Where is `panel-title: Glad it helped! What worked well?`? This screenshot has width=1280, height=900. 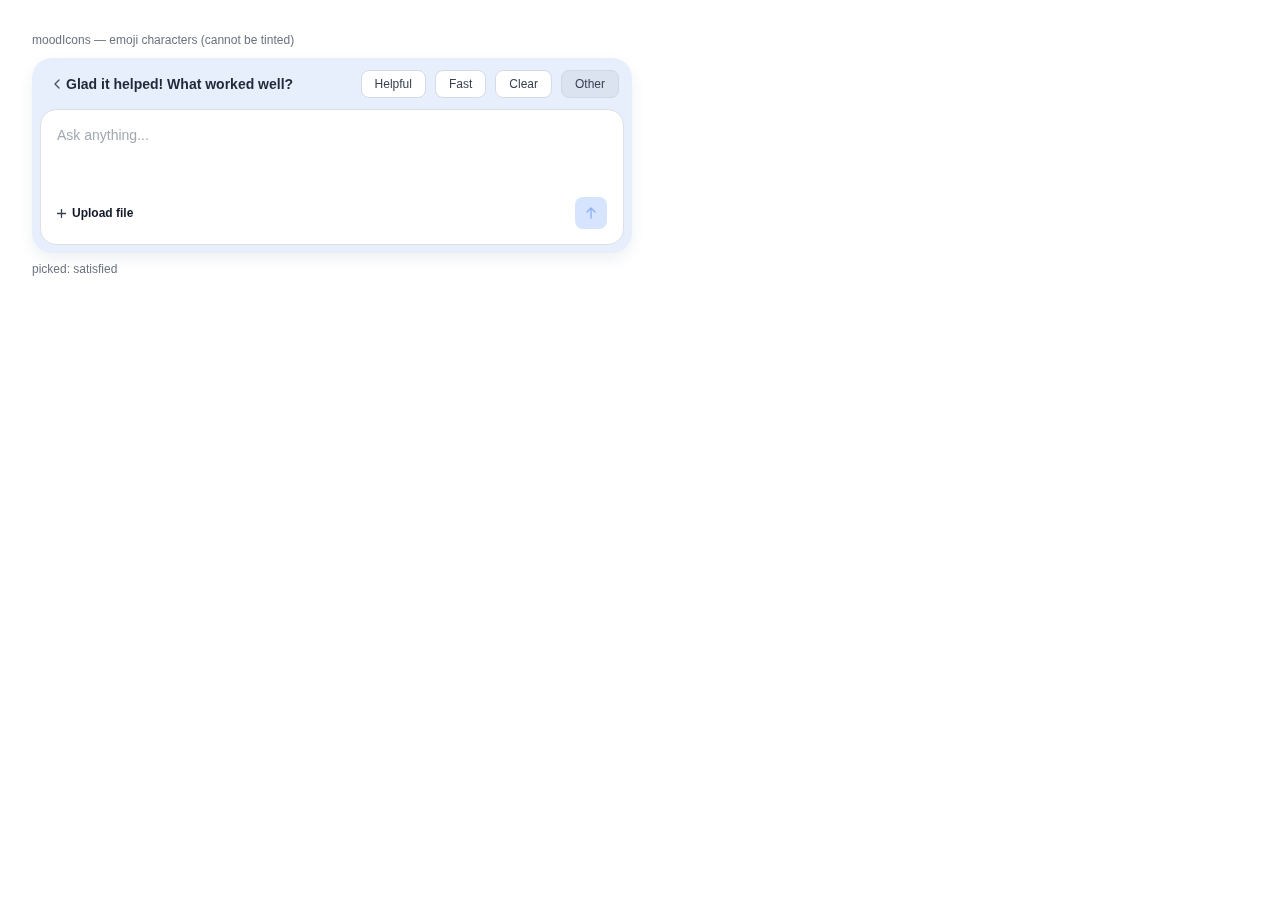
panel-title: Glad it helped! What worked well? is located at coordinates (180, 83).